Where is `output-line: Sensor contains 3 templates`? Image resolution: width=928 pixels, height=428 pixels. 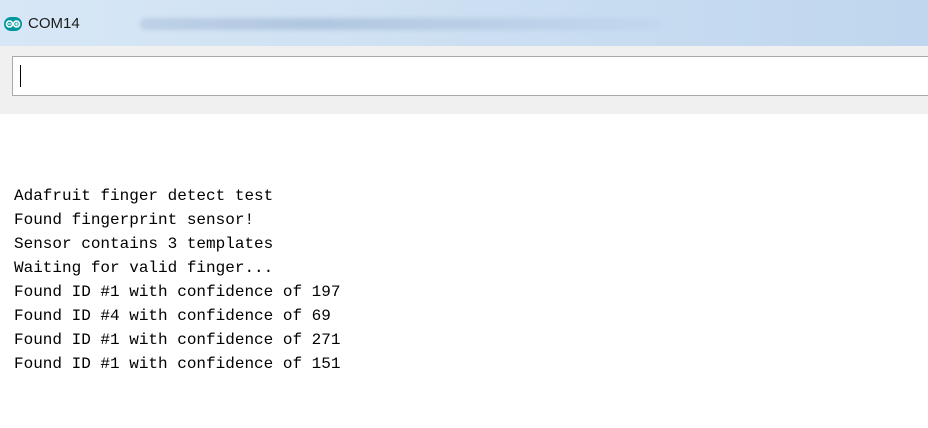
output-line: Sensor contains 3 templates is located at coordinates (144, 244).